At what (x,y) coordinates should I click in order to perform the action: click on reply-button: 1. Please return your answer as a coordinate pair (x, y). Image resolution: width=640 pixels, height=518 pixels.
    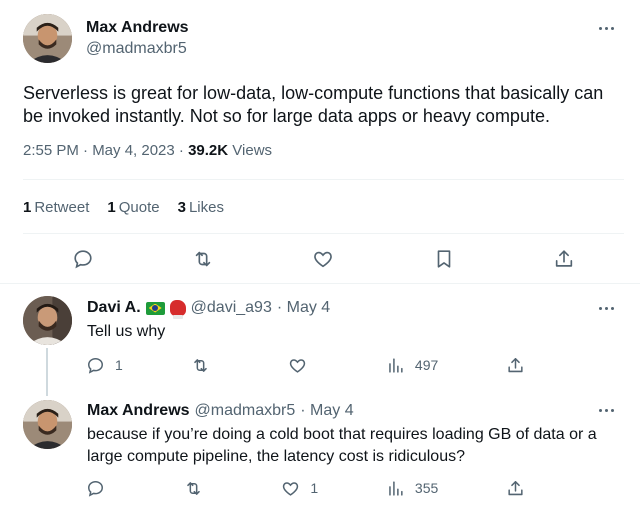
    Looking at the image, I should click on (104, 365).